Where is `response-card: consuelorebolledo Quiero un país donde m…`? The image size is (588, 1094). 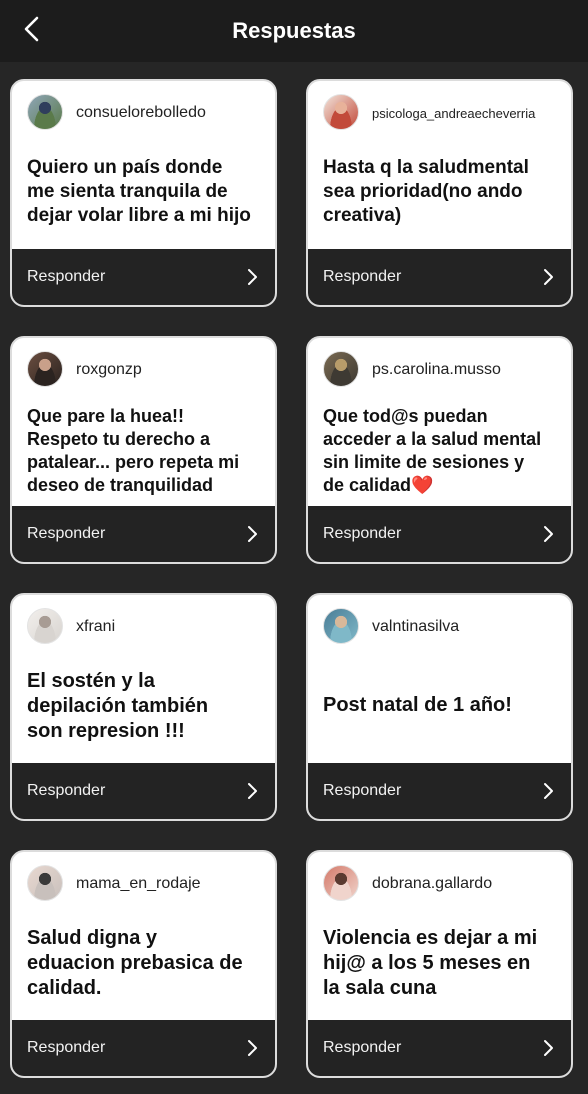
response-card: consuelorebolledo Quiero un país donde m… is located at coordinates (143, 193).